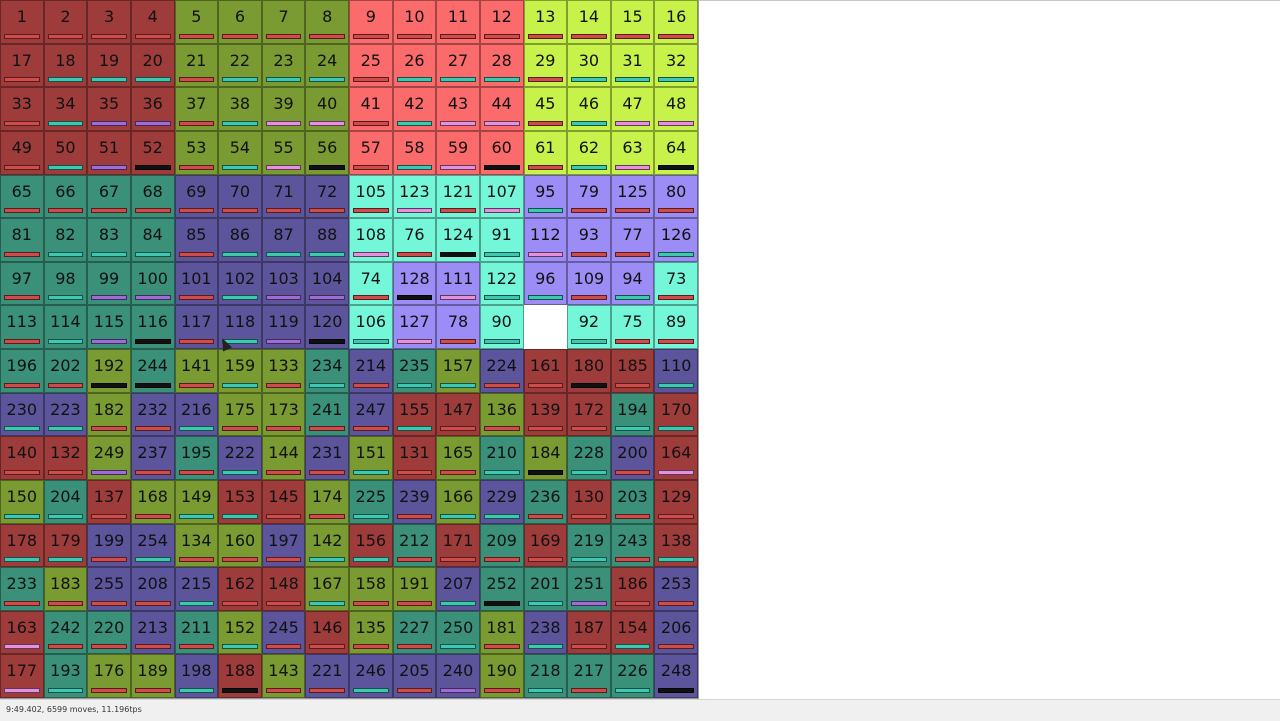  What do you see at coordinates (240, 22) in the screenshot?
I see `puzzle-tile: 6` at bounding box center [240, 22].